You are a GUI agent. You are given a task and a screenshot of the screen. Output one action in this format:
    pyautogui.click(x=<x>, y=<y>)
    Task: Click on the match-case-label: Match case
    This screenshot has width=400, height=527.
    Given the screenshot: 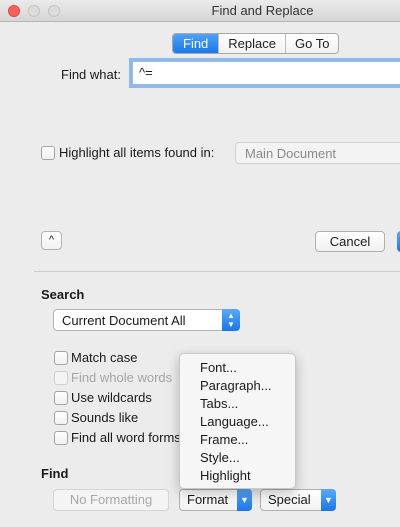 What is the action you would take?
    pyautogui.click(x=104, y=357)
    